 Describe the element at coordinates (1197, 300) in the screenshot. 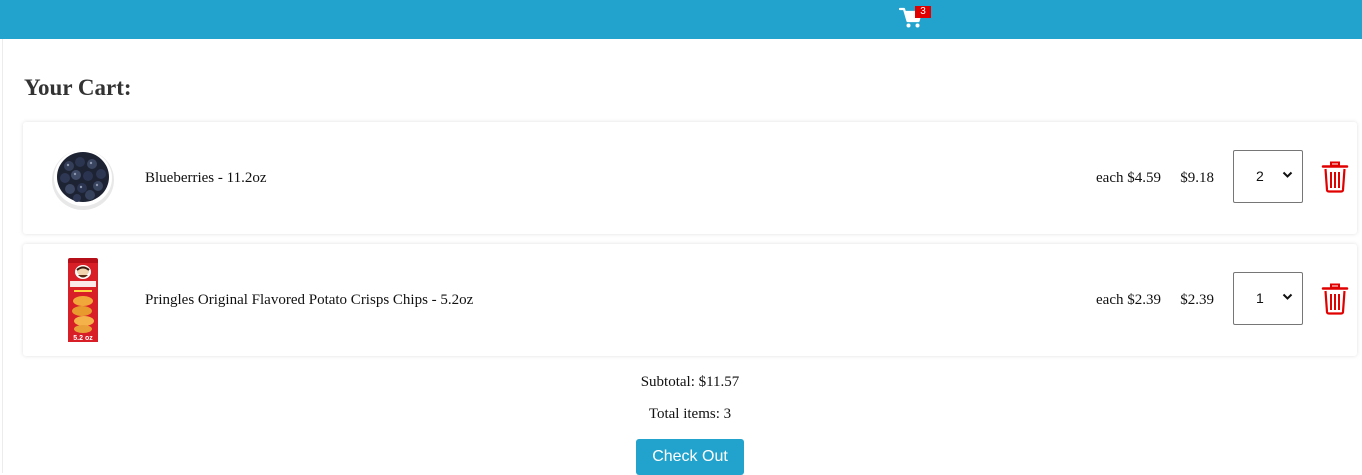

I see `item-line-total: $2.39` at that location.